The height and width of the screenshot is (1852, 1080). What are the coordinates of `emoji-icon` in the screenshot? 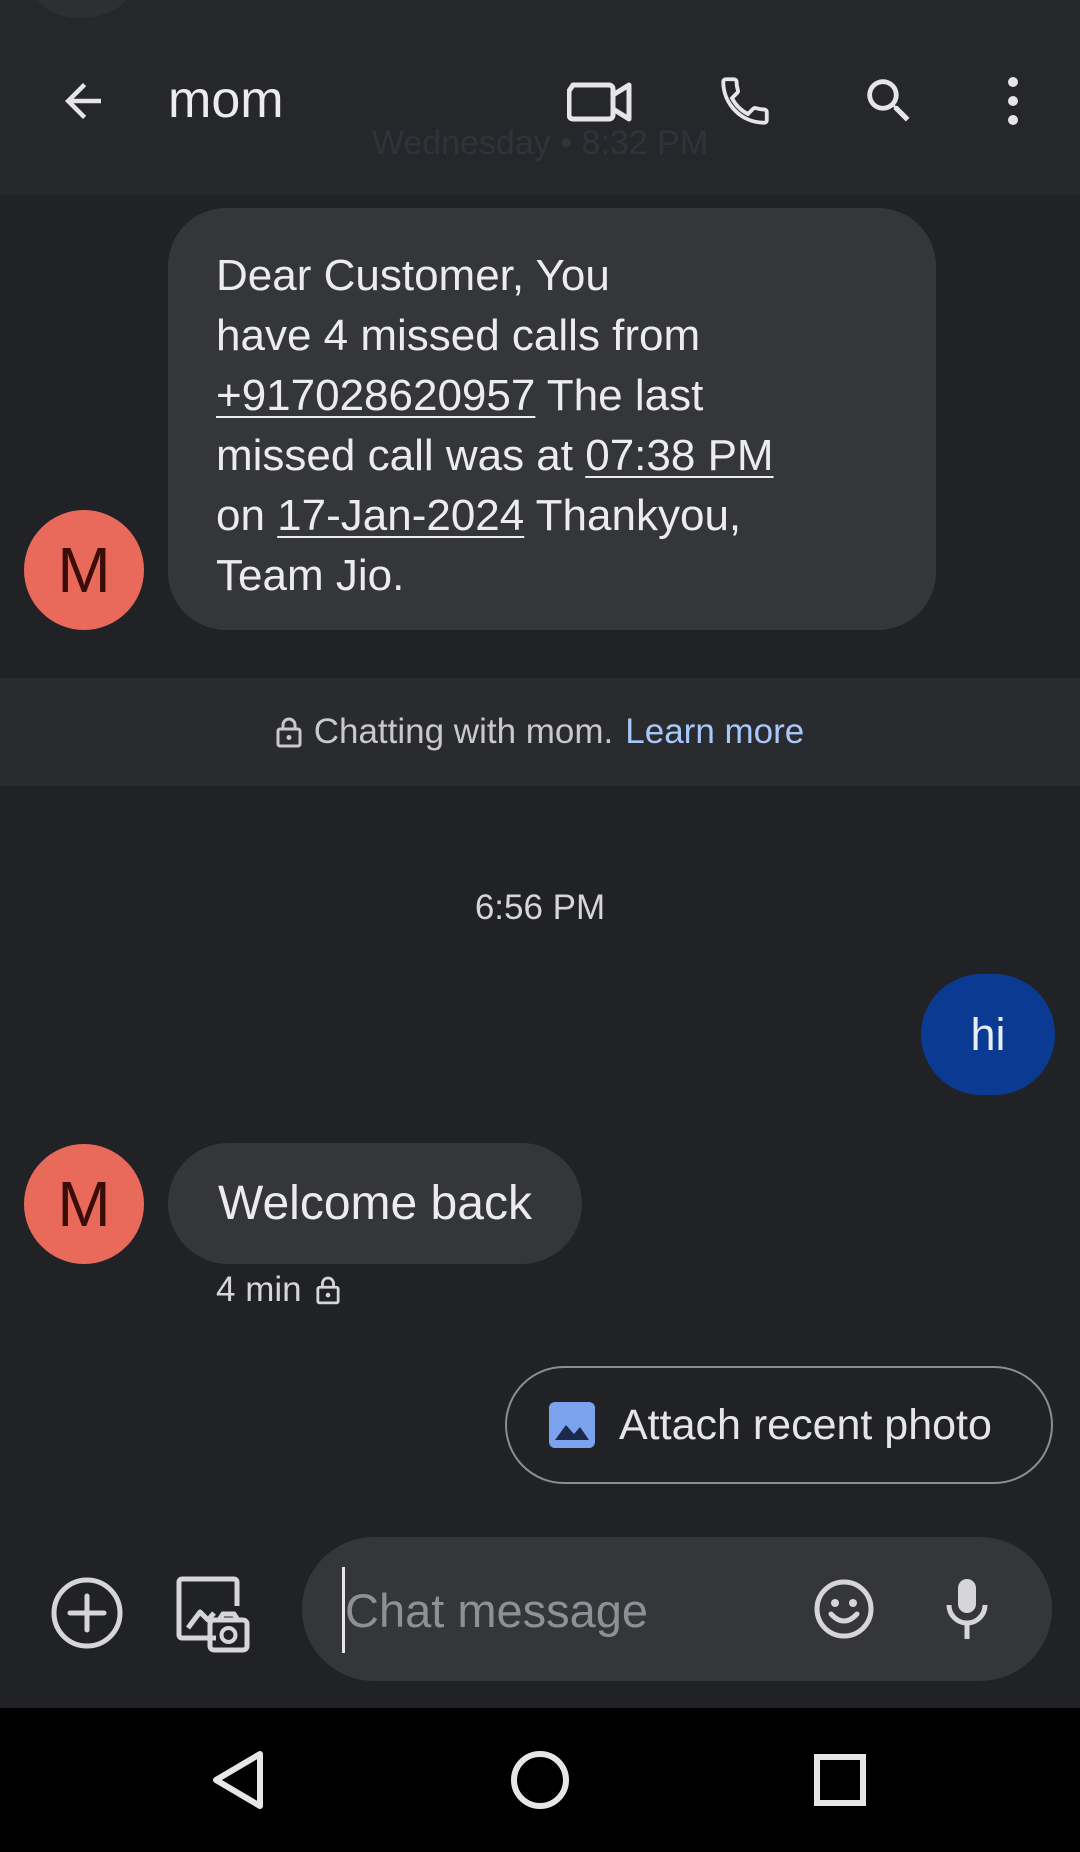 It's located at (844, 1609).